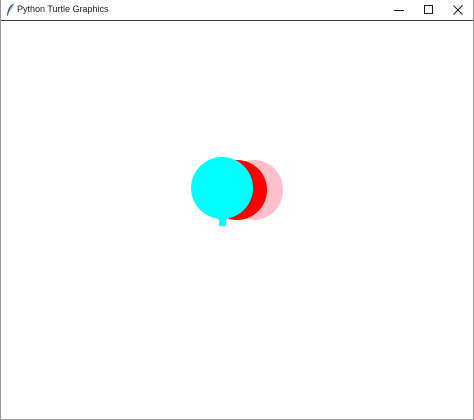 The image size is (474, 420). What do you see at coordinates (63, 9) in the screenshot?
I see `window-title: Python Turtle Graphics` at bounding box center [63, 9].